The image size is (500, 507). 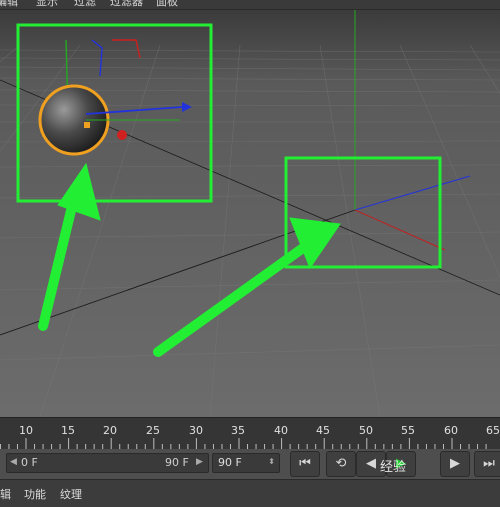 I want to click on menu-item-view: 显示, so click(x=47, y=4).